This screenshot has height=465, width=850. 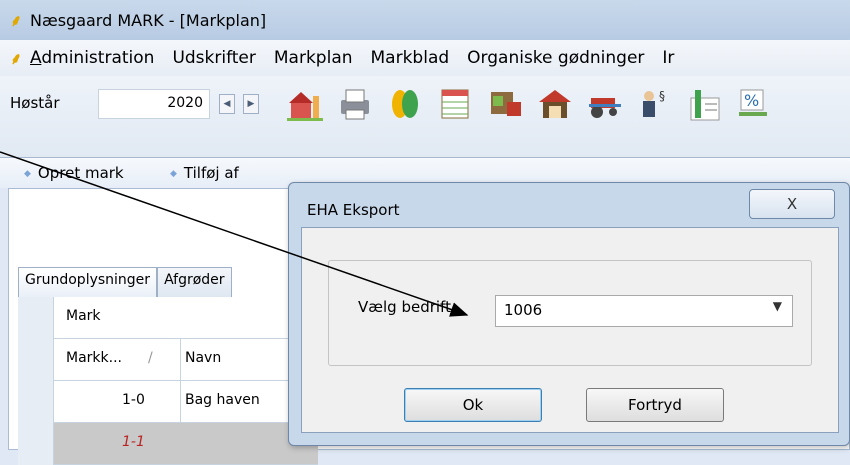 I want to click on menu-udskrifter: Udskrifter, so click(x=213, y=58).